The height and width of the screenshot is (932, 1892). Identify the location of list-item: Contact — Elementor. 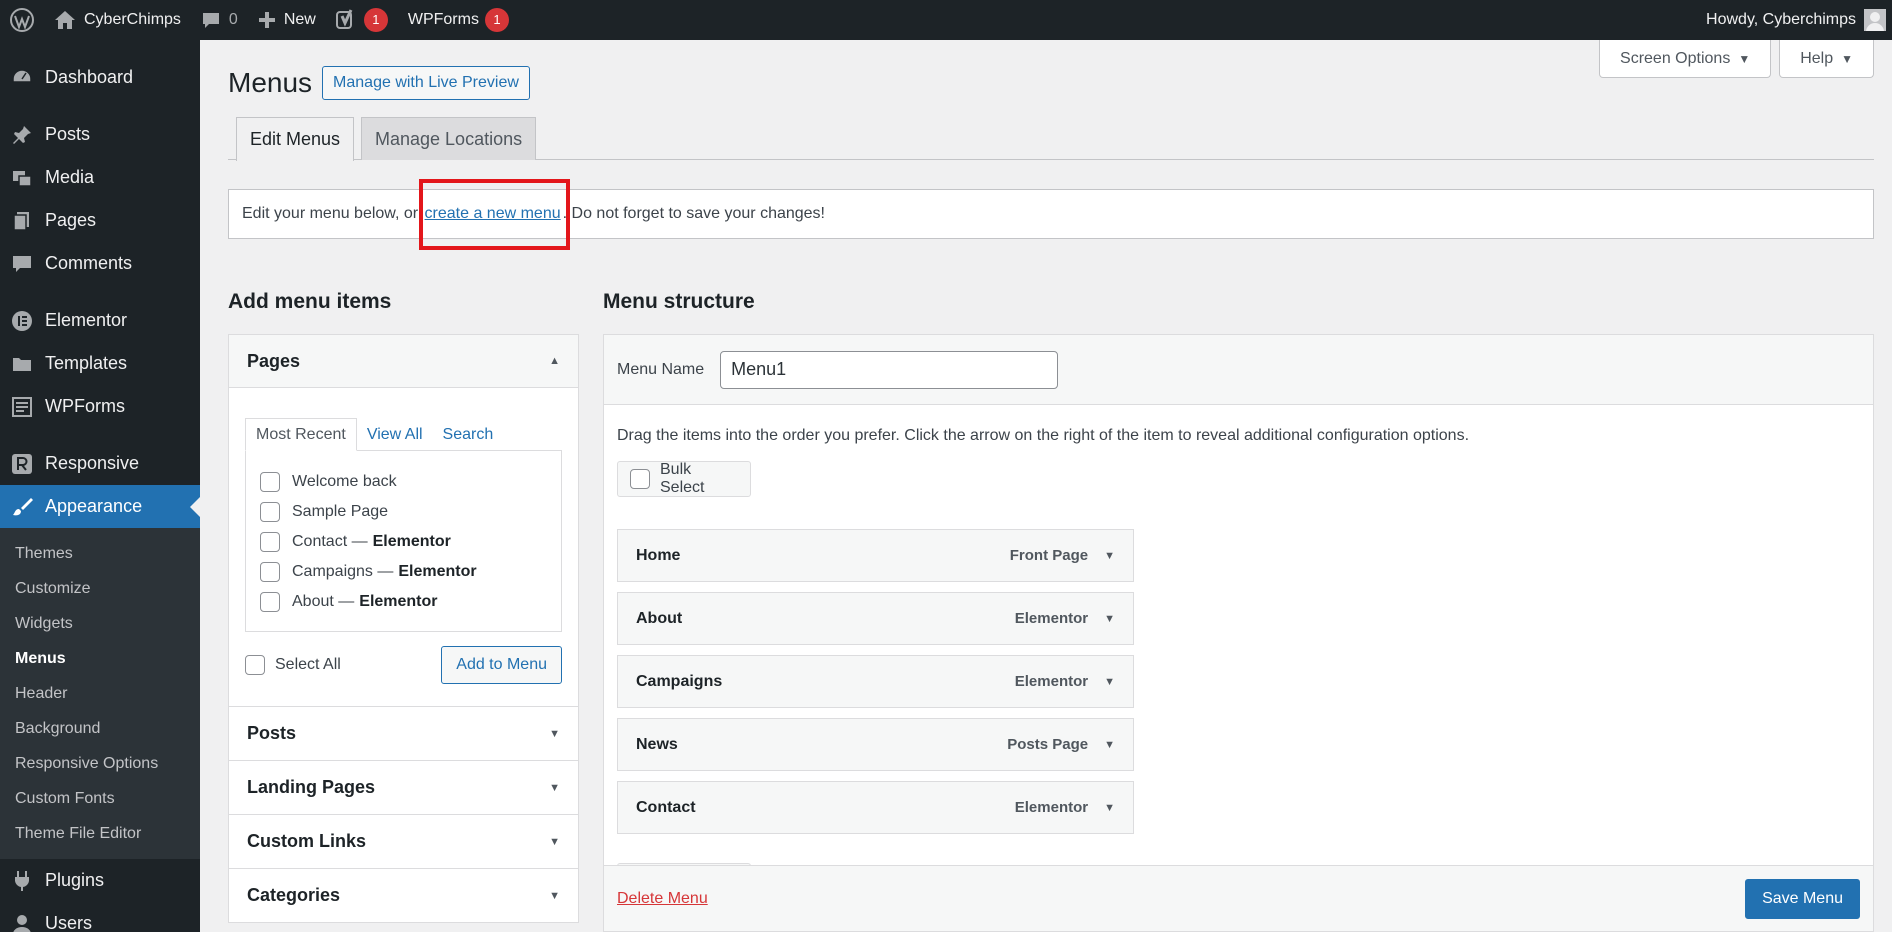
(403, 542).